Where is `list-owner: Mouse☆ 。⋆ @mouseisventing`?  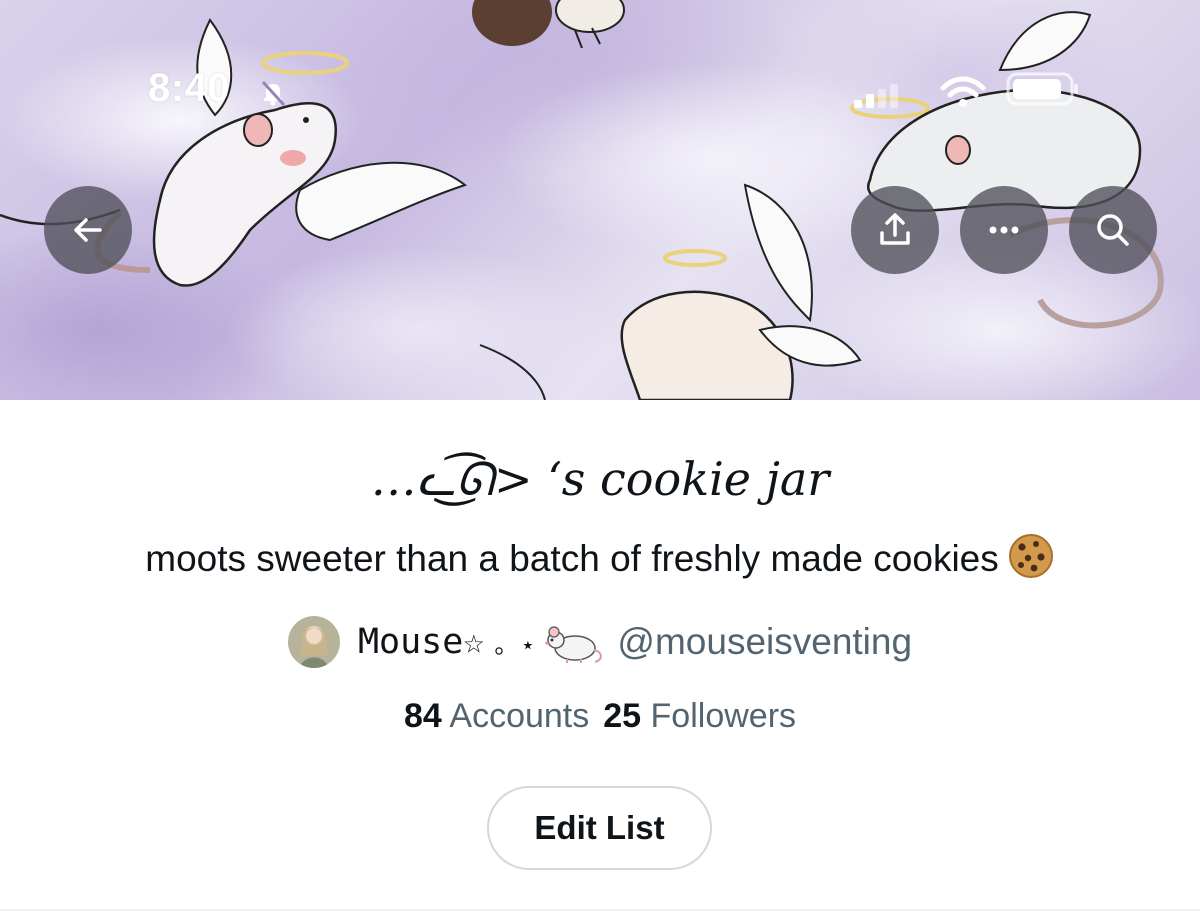 list-owner: Mouse☆ 。⋆ @mouseisventing is located at coordinates (600, 642).